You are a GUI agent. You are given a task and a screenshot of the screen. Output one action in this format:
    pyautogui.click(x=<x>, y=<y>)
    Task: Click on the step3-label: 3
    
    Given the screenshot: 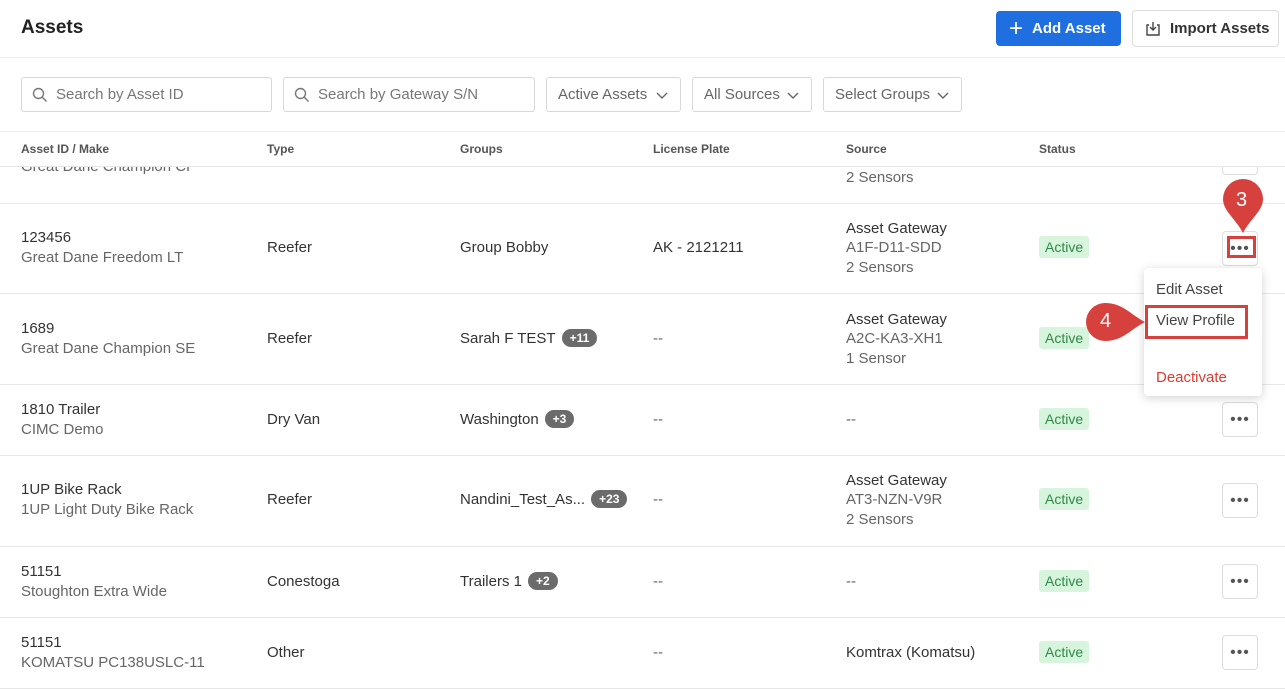 What is the action you would take?
    pyautogui.click(x=1242, y=200)
    